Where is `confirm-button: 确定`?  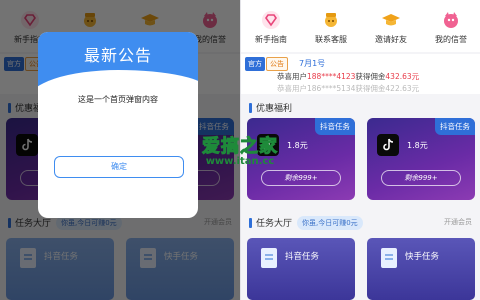
confirm-button: 确定 is located at coordinates (119, 167).